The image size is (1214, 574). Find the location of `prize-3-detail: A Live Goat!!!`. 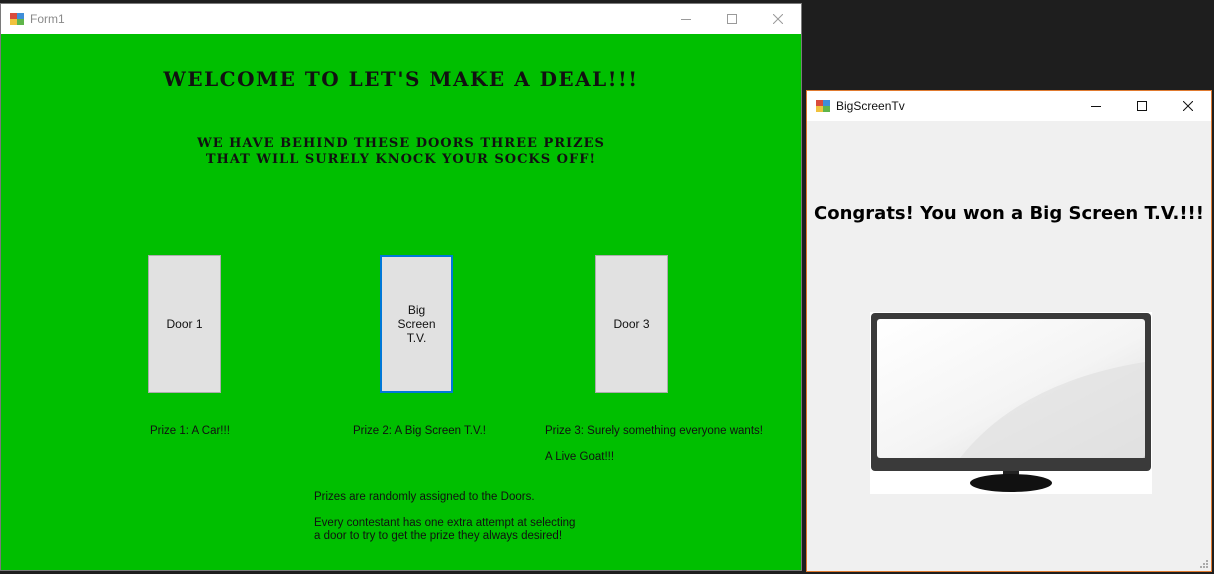

prize-3-detail: A Live Goat!!! is located at coordinates (580, 457).